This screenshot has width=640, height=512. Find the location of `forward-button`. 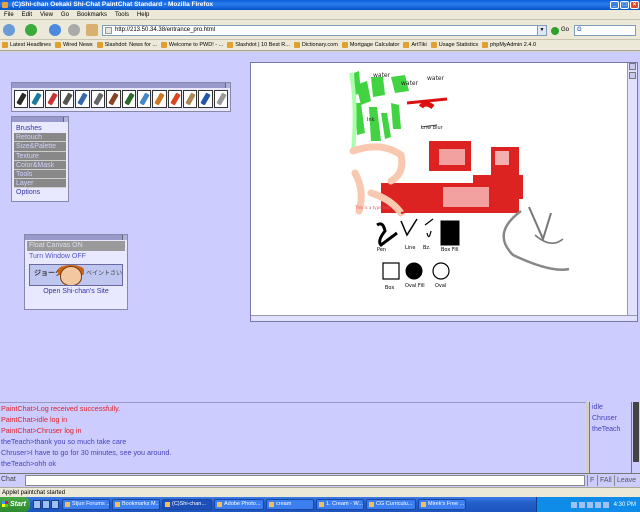

forward-button is located at coordinates (31, 30).